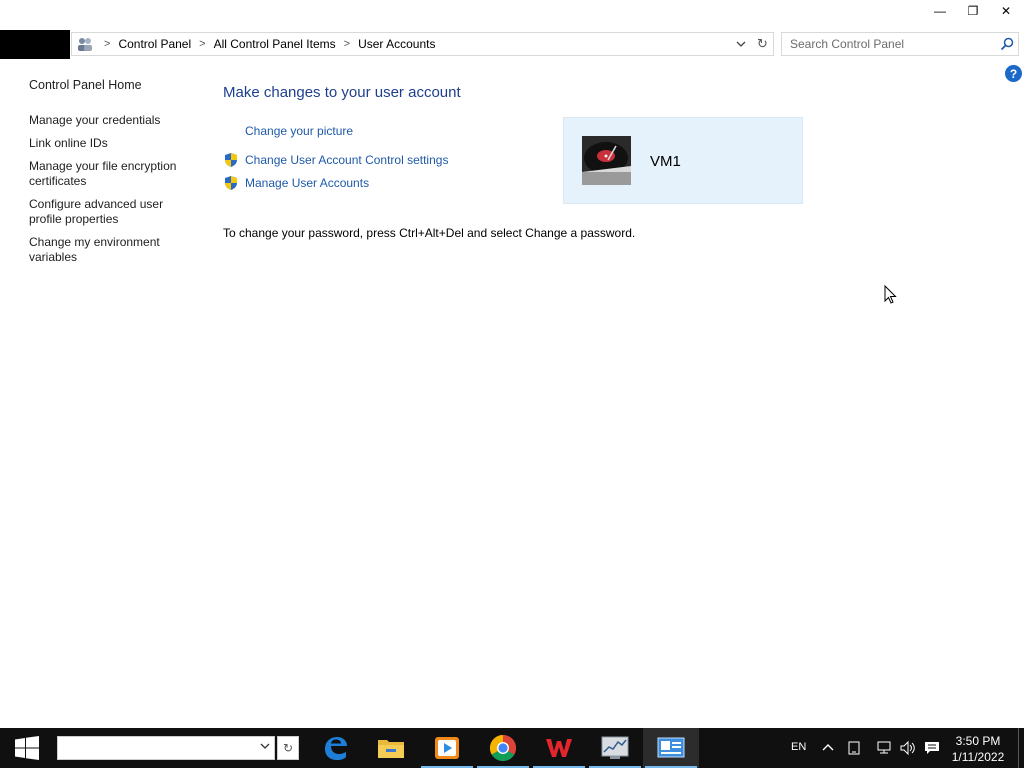  Describe the element at coordinates (908, 748) in the screenshot. I see `volume-icon` at that location.